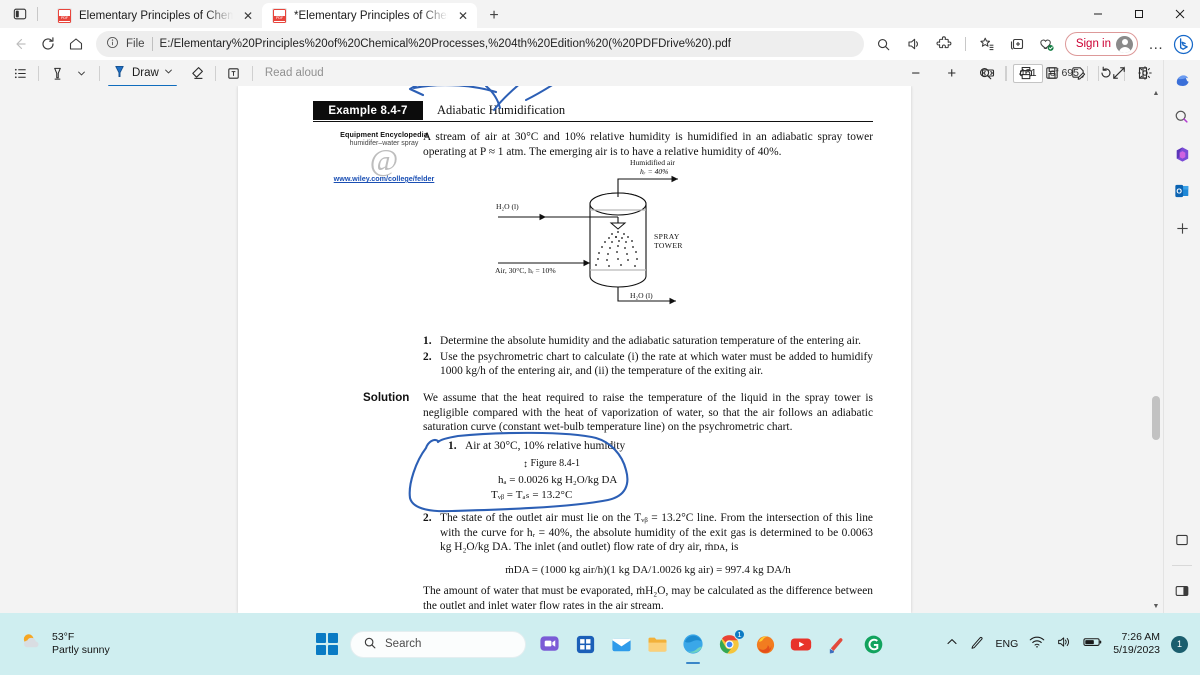 This screenshot has width=1200, height=675. Describe the element at coordinates (621, 644) in the screenshot. I see `taskbar-app-mail` at that location.